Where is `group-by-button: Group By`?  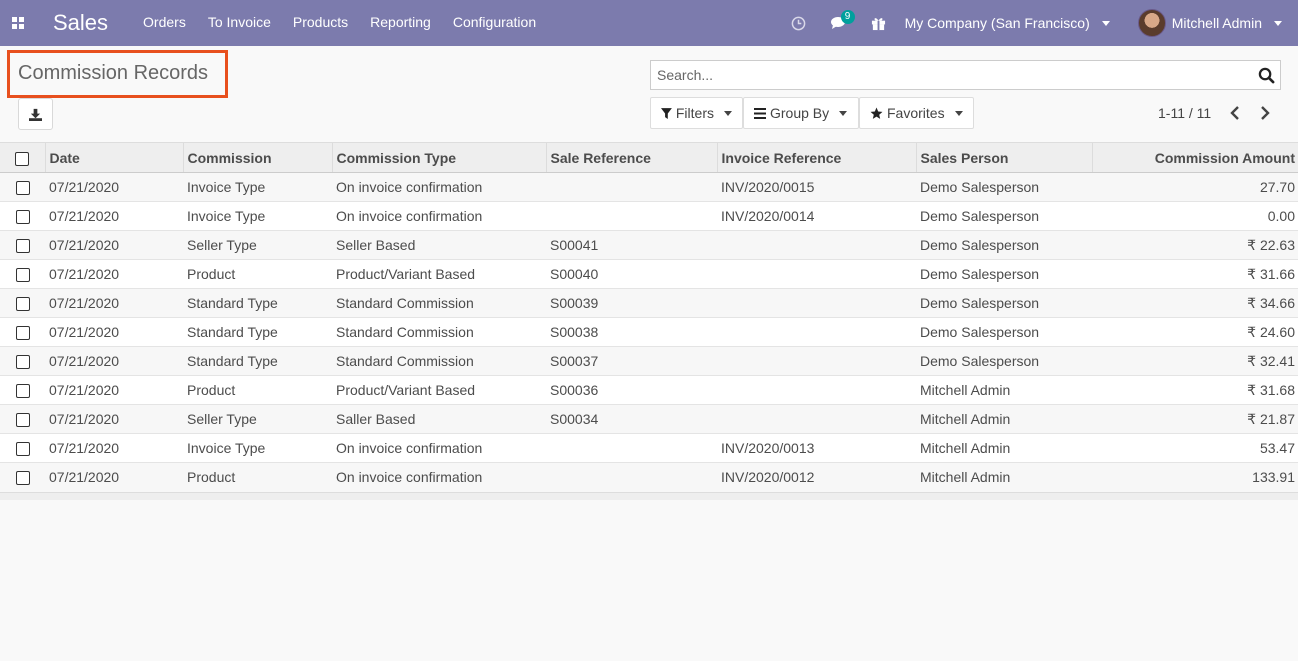
group-by-button: Group By is located at coordinates (801, 113).